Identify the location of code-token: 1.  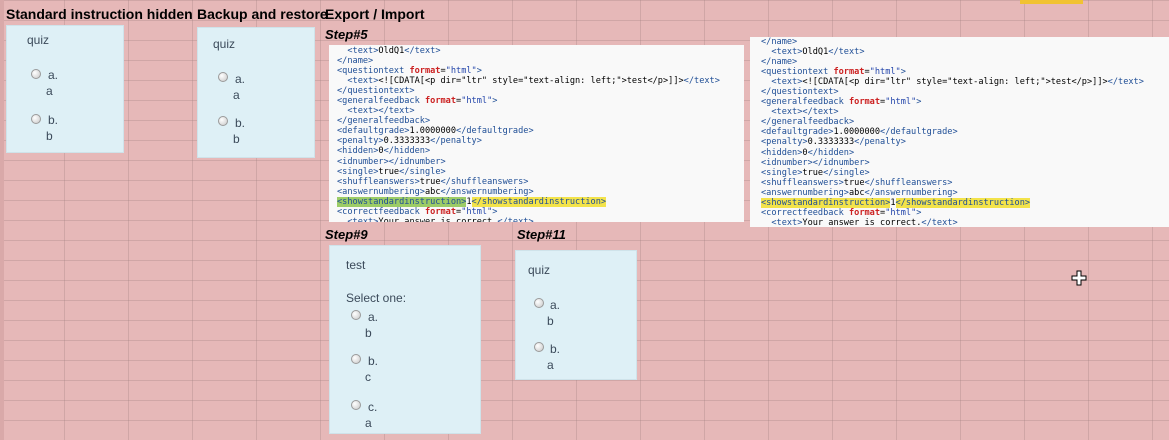
(469, 201).